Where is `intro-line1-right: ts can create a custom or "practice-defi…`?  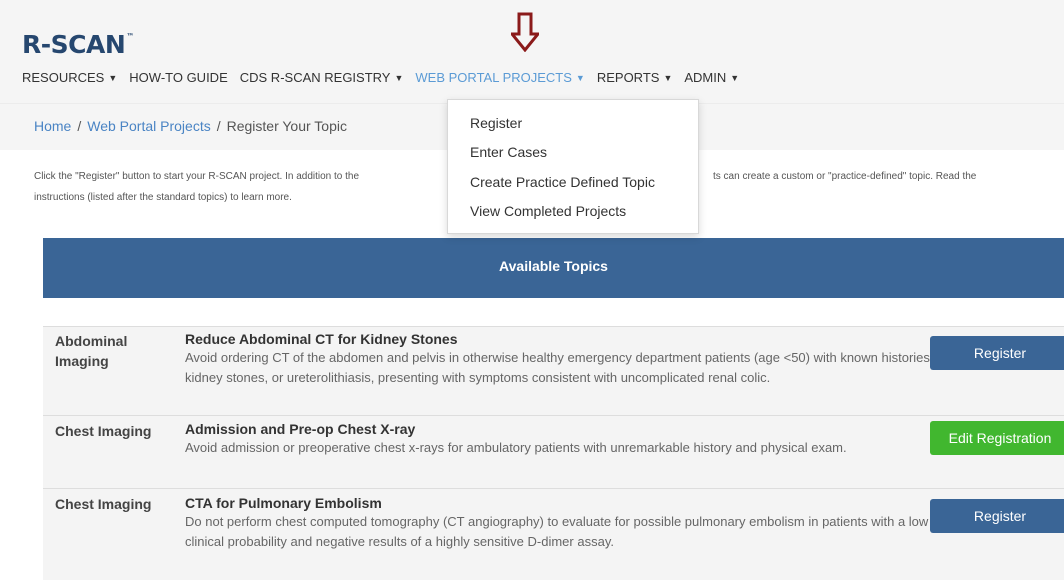
intro-line1-right: ts can create a custom or "practice-defi… is located at coordinates (845, 176).